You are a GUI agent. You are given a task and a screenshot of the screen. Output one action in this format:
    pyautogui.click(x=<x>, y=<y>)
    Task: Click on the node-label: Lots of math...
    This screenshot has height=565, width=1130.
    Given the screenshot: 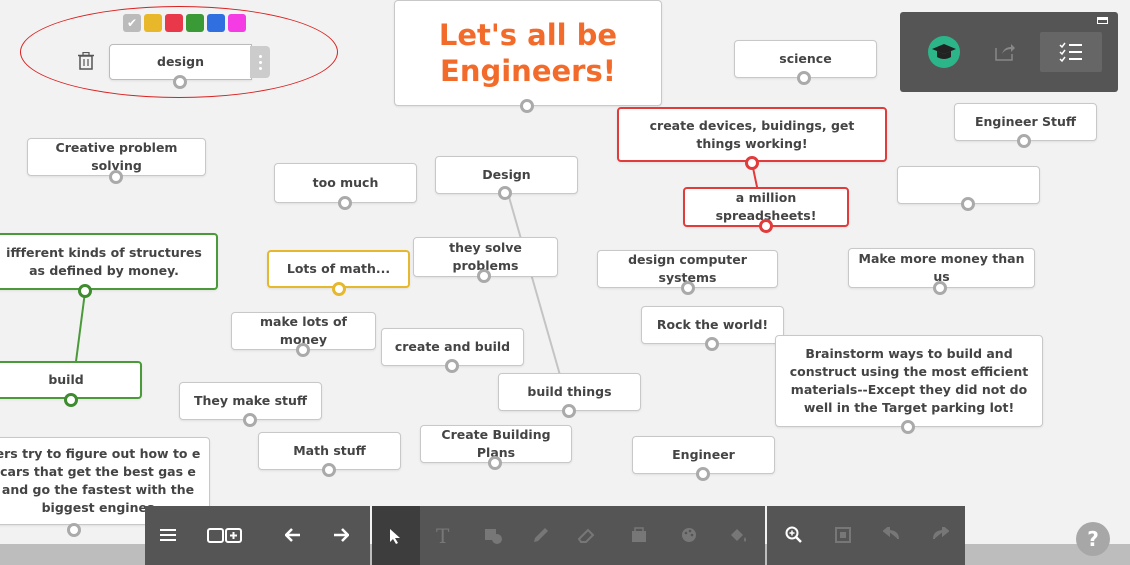 What is the action you would take?
    pyautogui.click(x=338, y=268)
    